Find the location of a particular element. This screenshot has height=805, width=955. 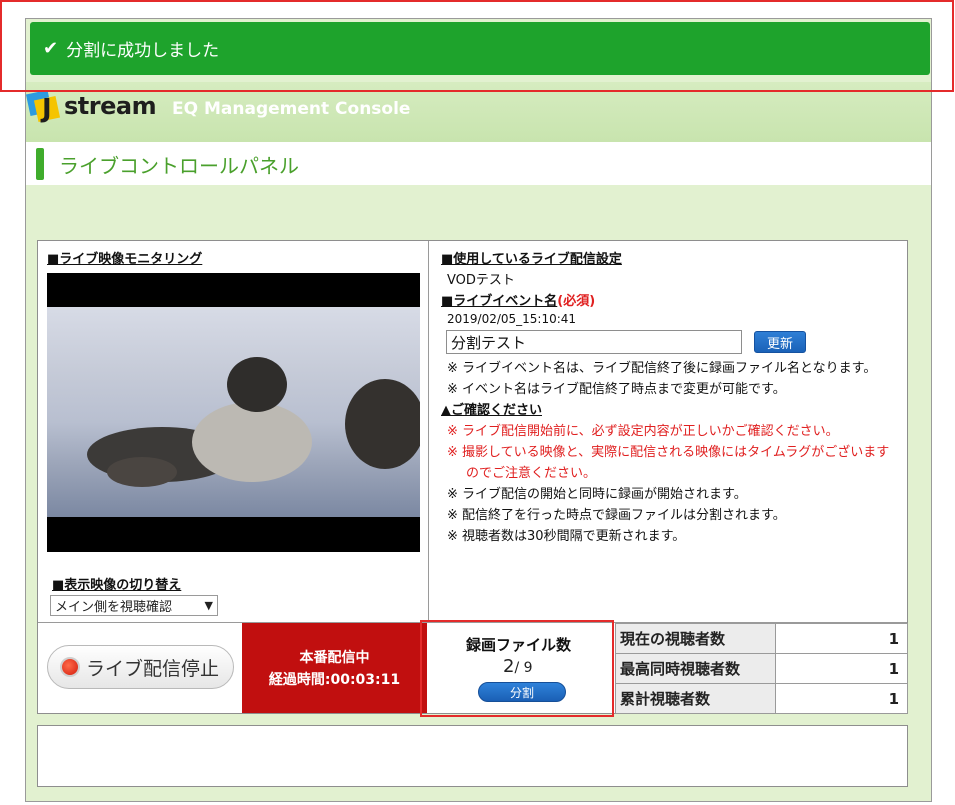

update-button: 更新 is located at coordinates (780, 342).